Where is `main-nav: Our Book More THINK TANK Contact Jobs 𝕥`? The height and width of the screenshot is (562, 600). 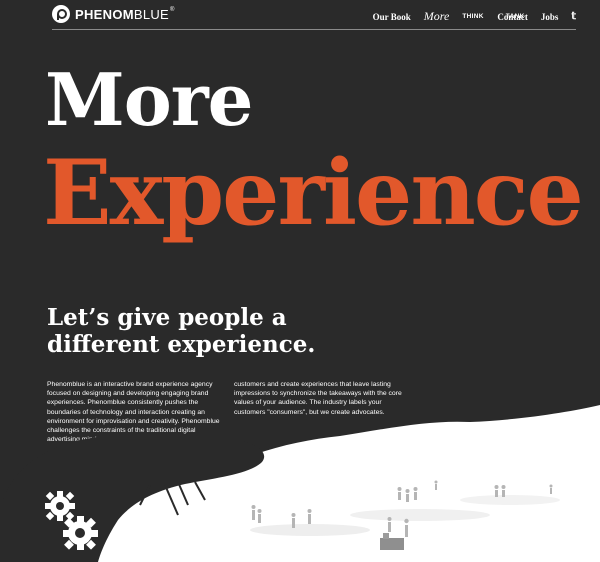 main-nav: Our Book More THINK TANK Contact Jobs 𝕥 is located at coordinates (468, 16).